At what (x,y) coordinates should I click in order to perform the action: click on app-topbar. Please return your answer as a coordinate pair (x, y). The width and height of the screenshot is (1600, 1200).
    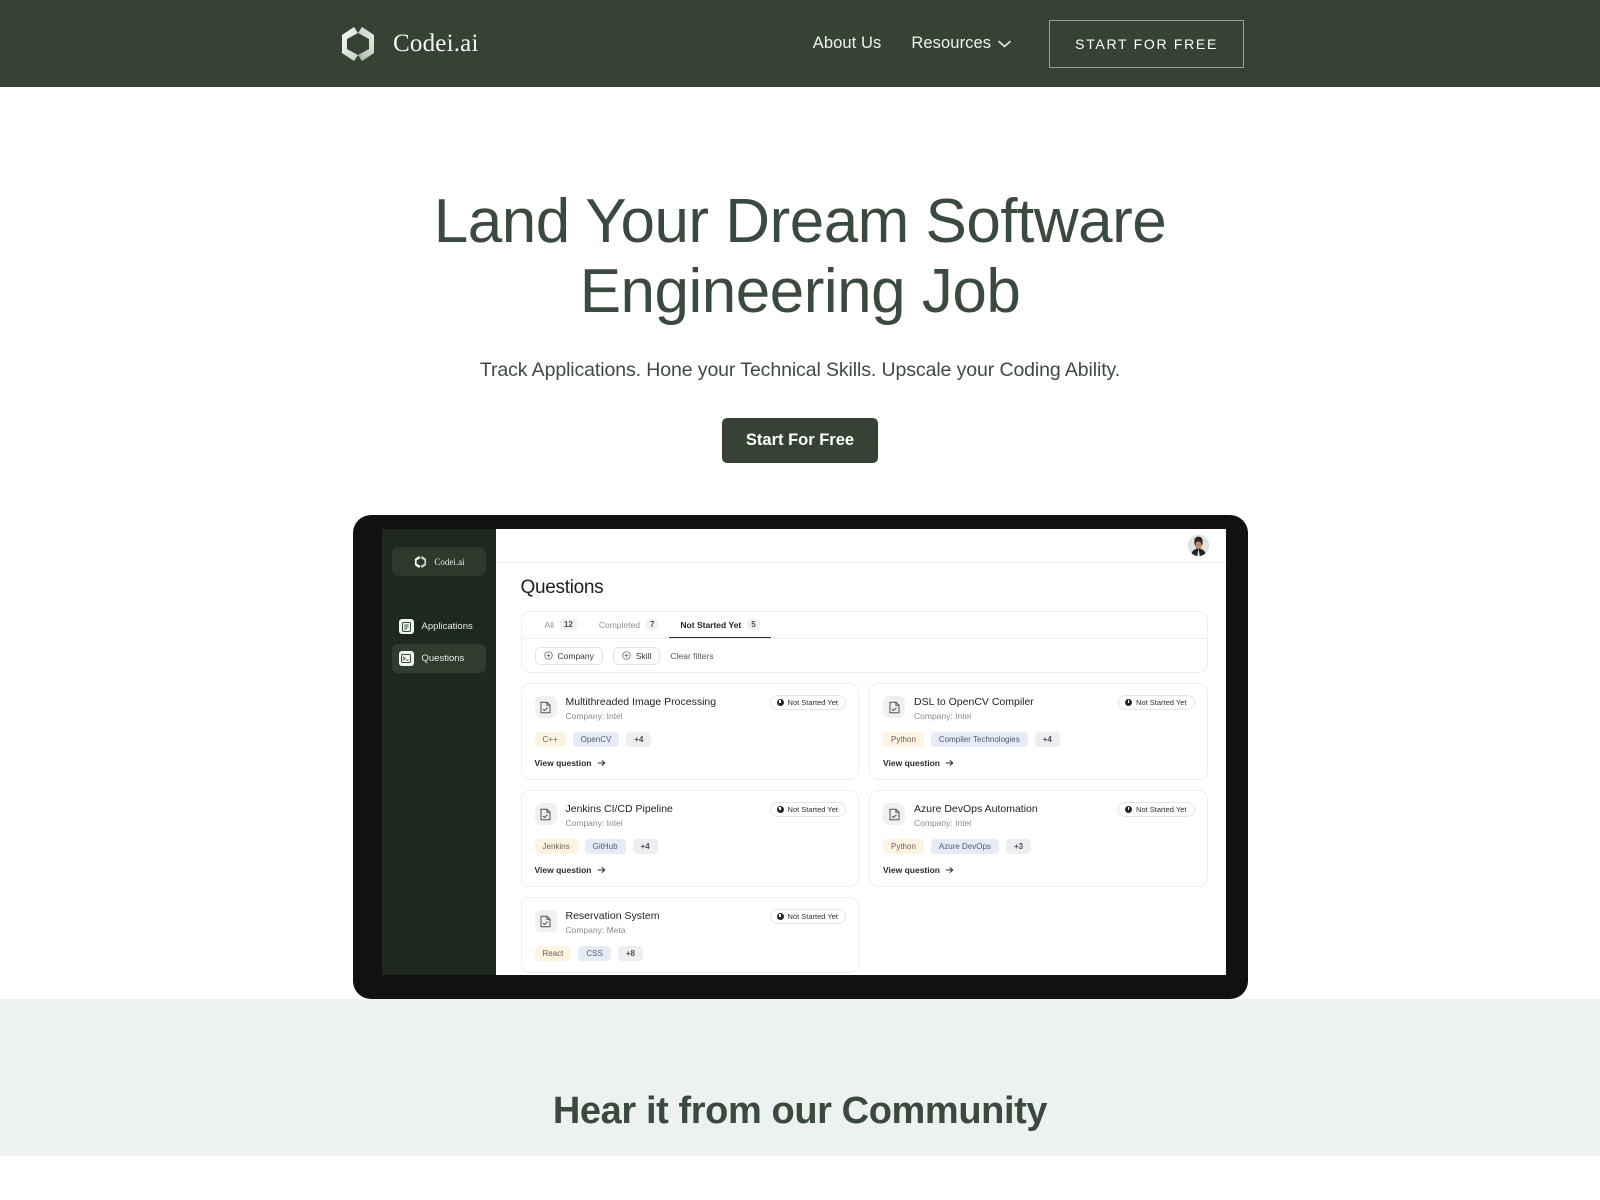
    Looking at the image, I should click on (860, 546).